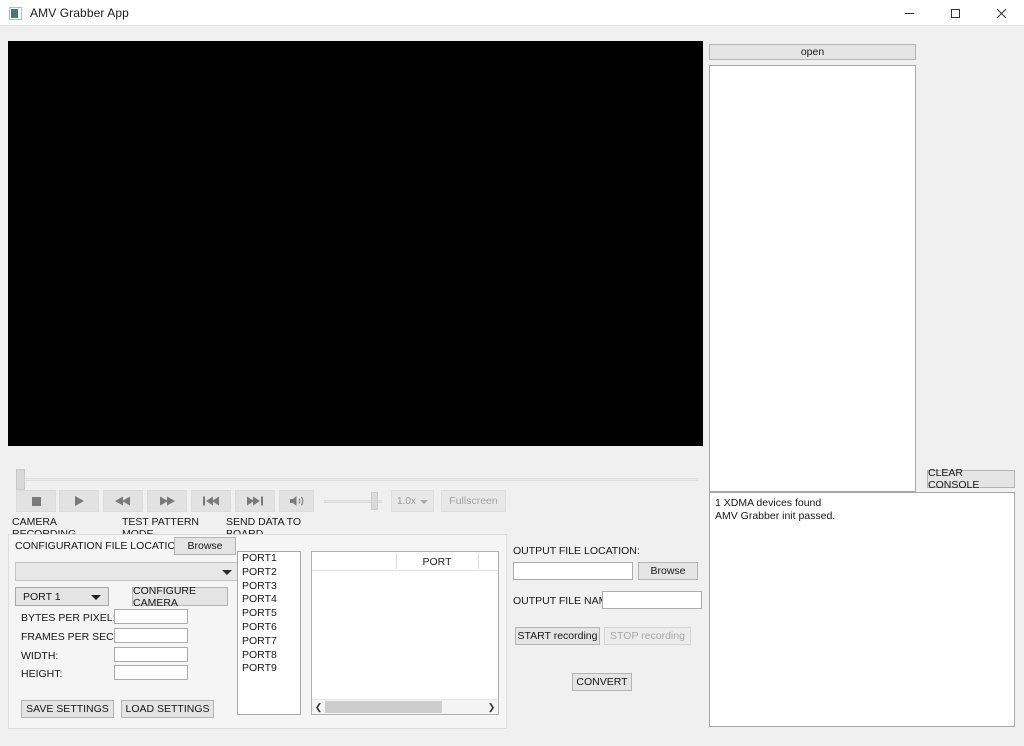 The height and width of the screenshot is (746, 1024). I want to click on load-settings-button: LOAD SETTINGS, so click(167, 709).